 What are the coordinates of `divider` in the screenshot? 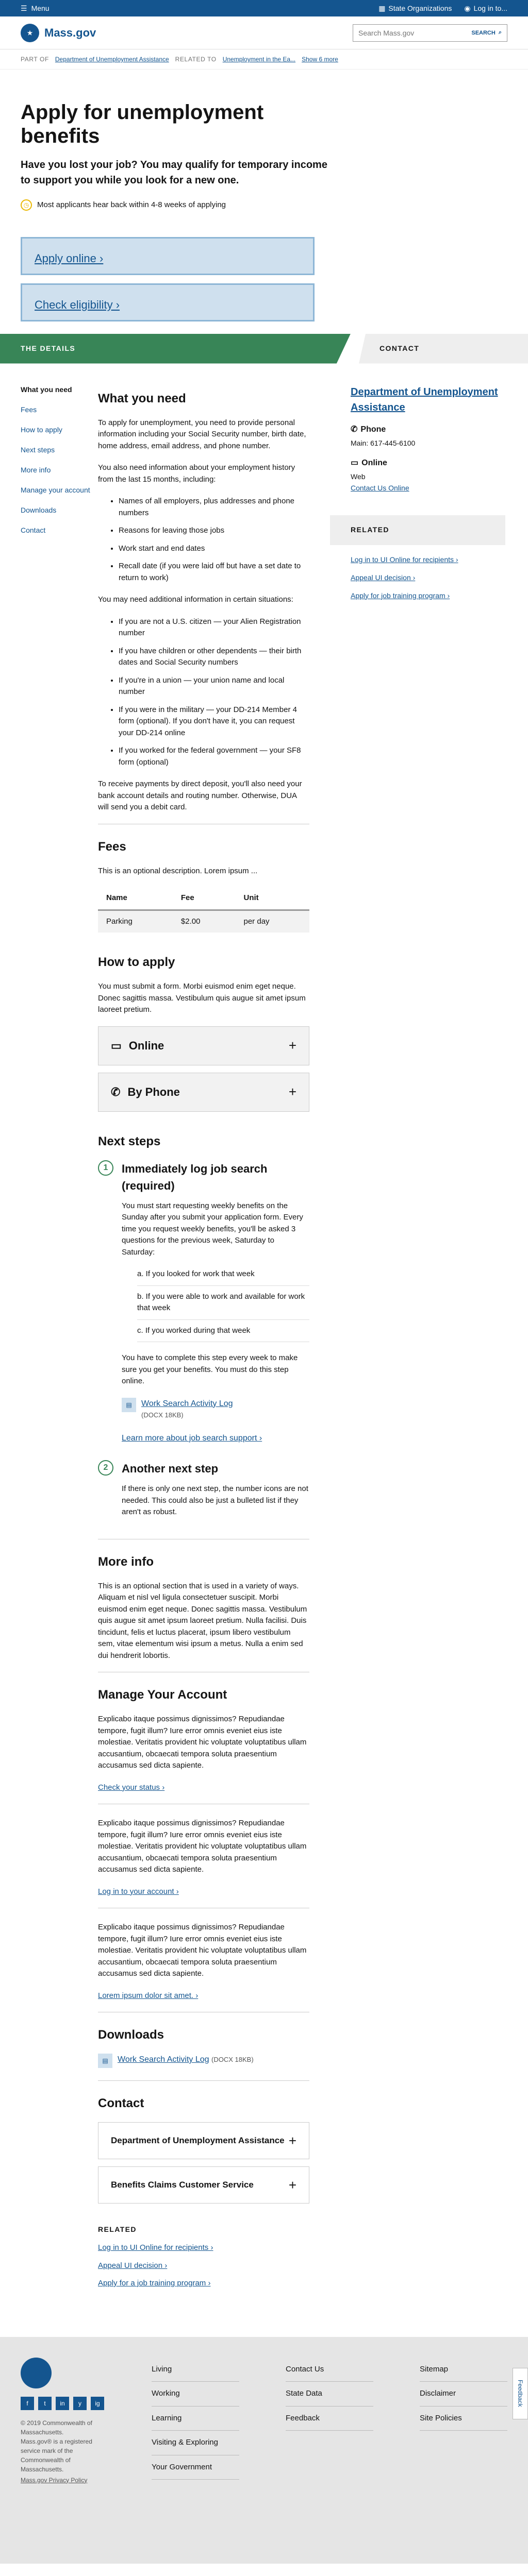 It's located at (203, 2080).